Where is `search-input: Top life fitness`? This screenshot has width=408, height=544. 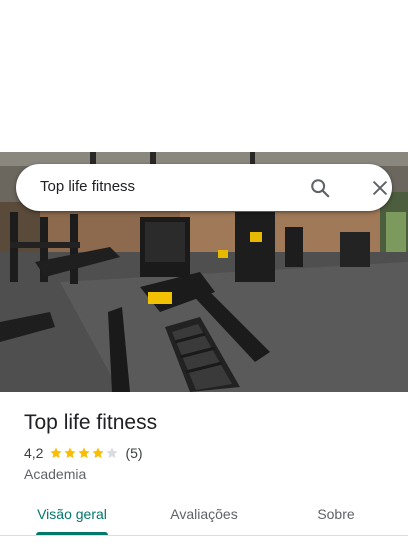
search-input: Top life fitness is located at coordinates (87, 187).